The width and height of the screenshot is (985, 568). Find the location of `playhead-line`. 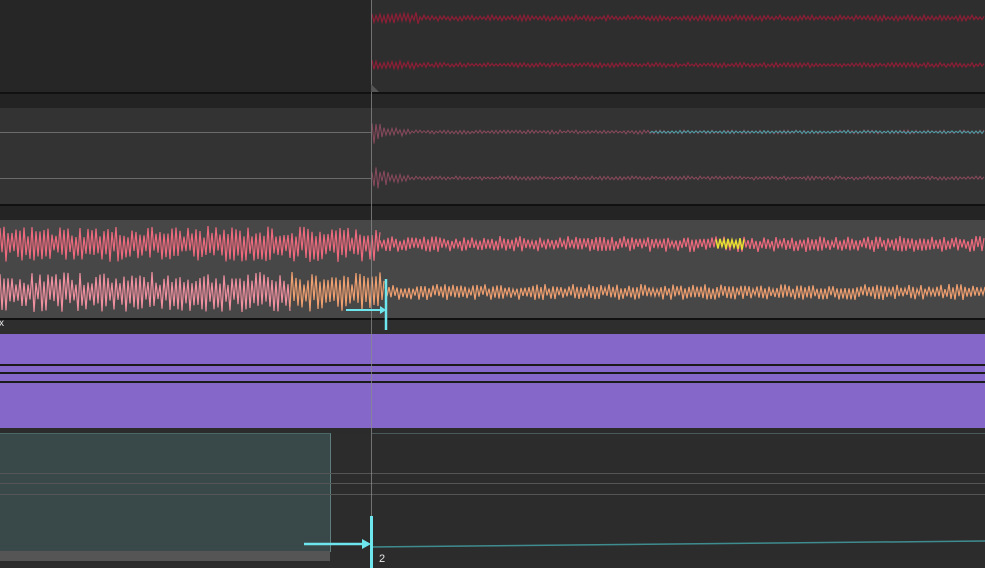

playhead-line is located at coordinates (371, 284).